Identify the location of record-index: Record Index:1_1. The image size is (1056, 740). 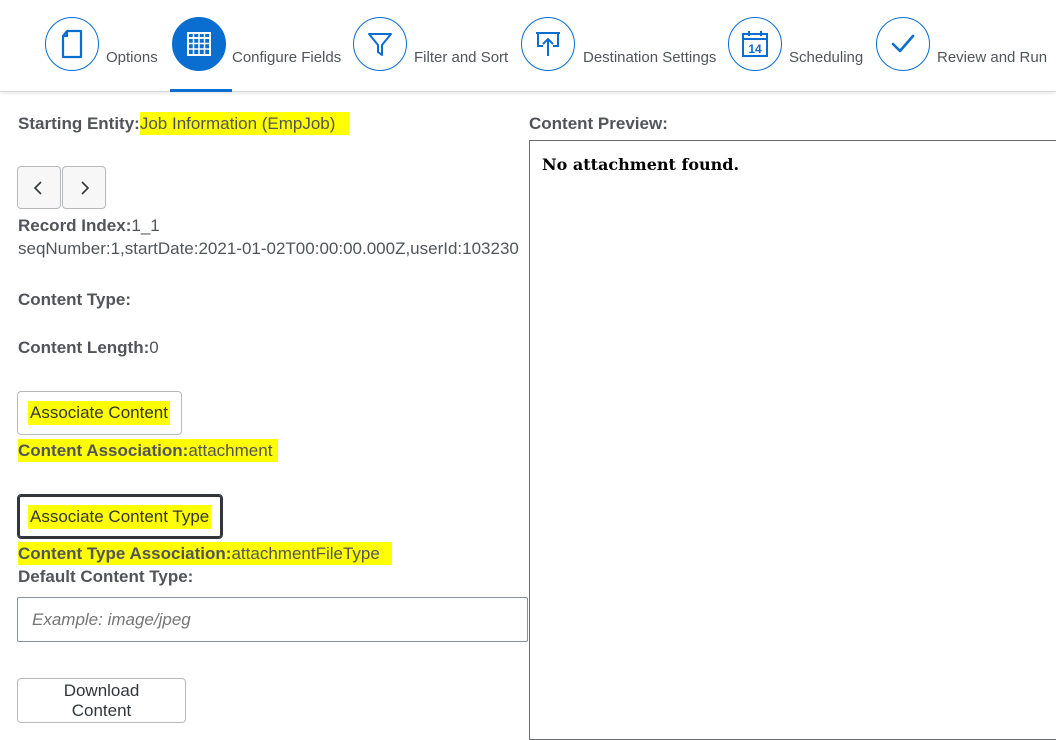
(89, 226).